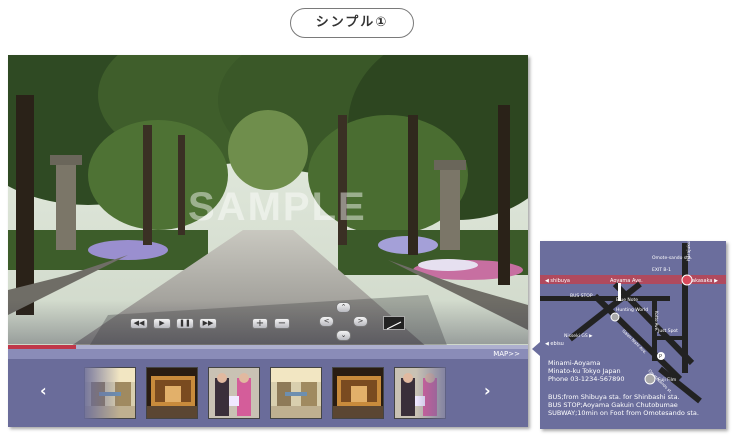 This screenshot has width=738, height=437. What do you see at coordinates (260, 323) in the screenshot?
I see `zoom-in-button: +` at bounding box center [260, 323].